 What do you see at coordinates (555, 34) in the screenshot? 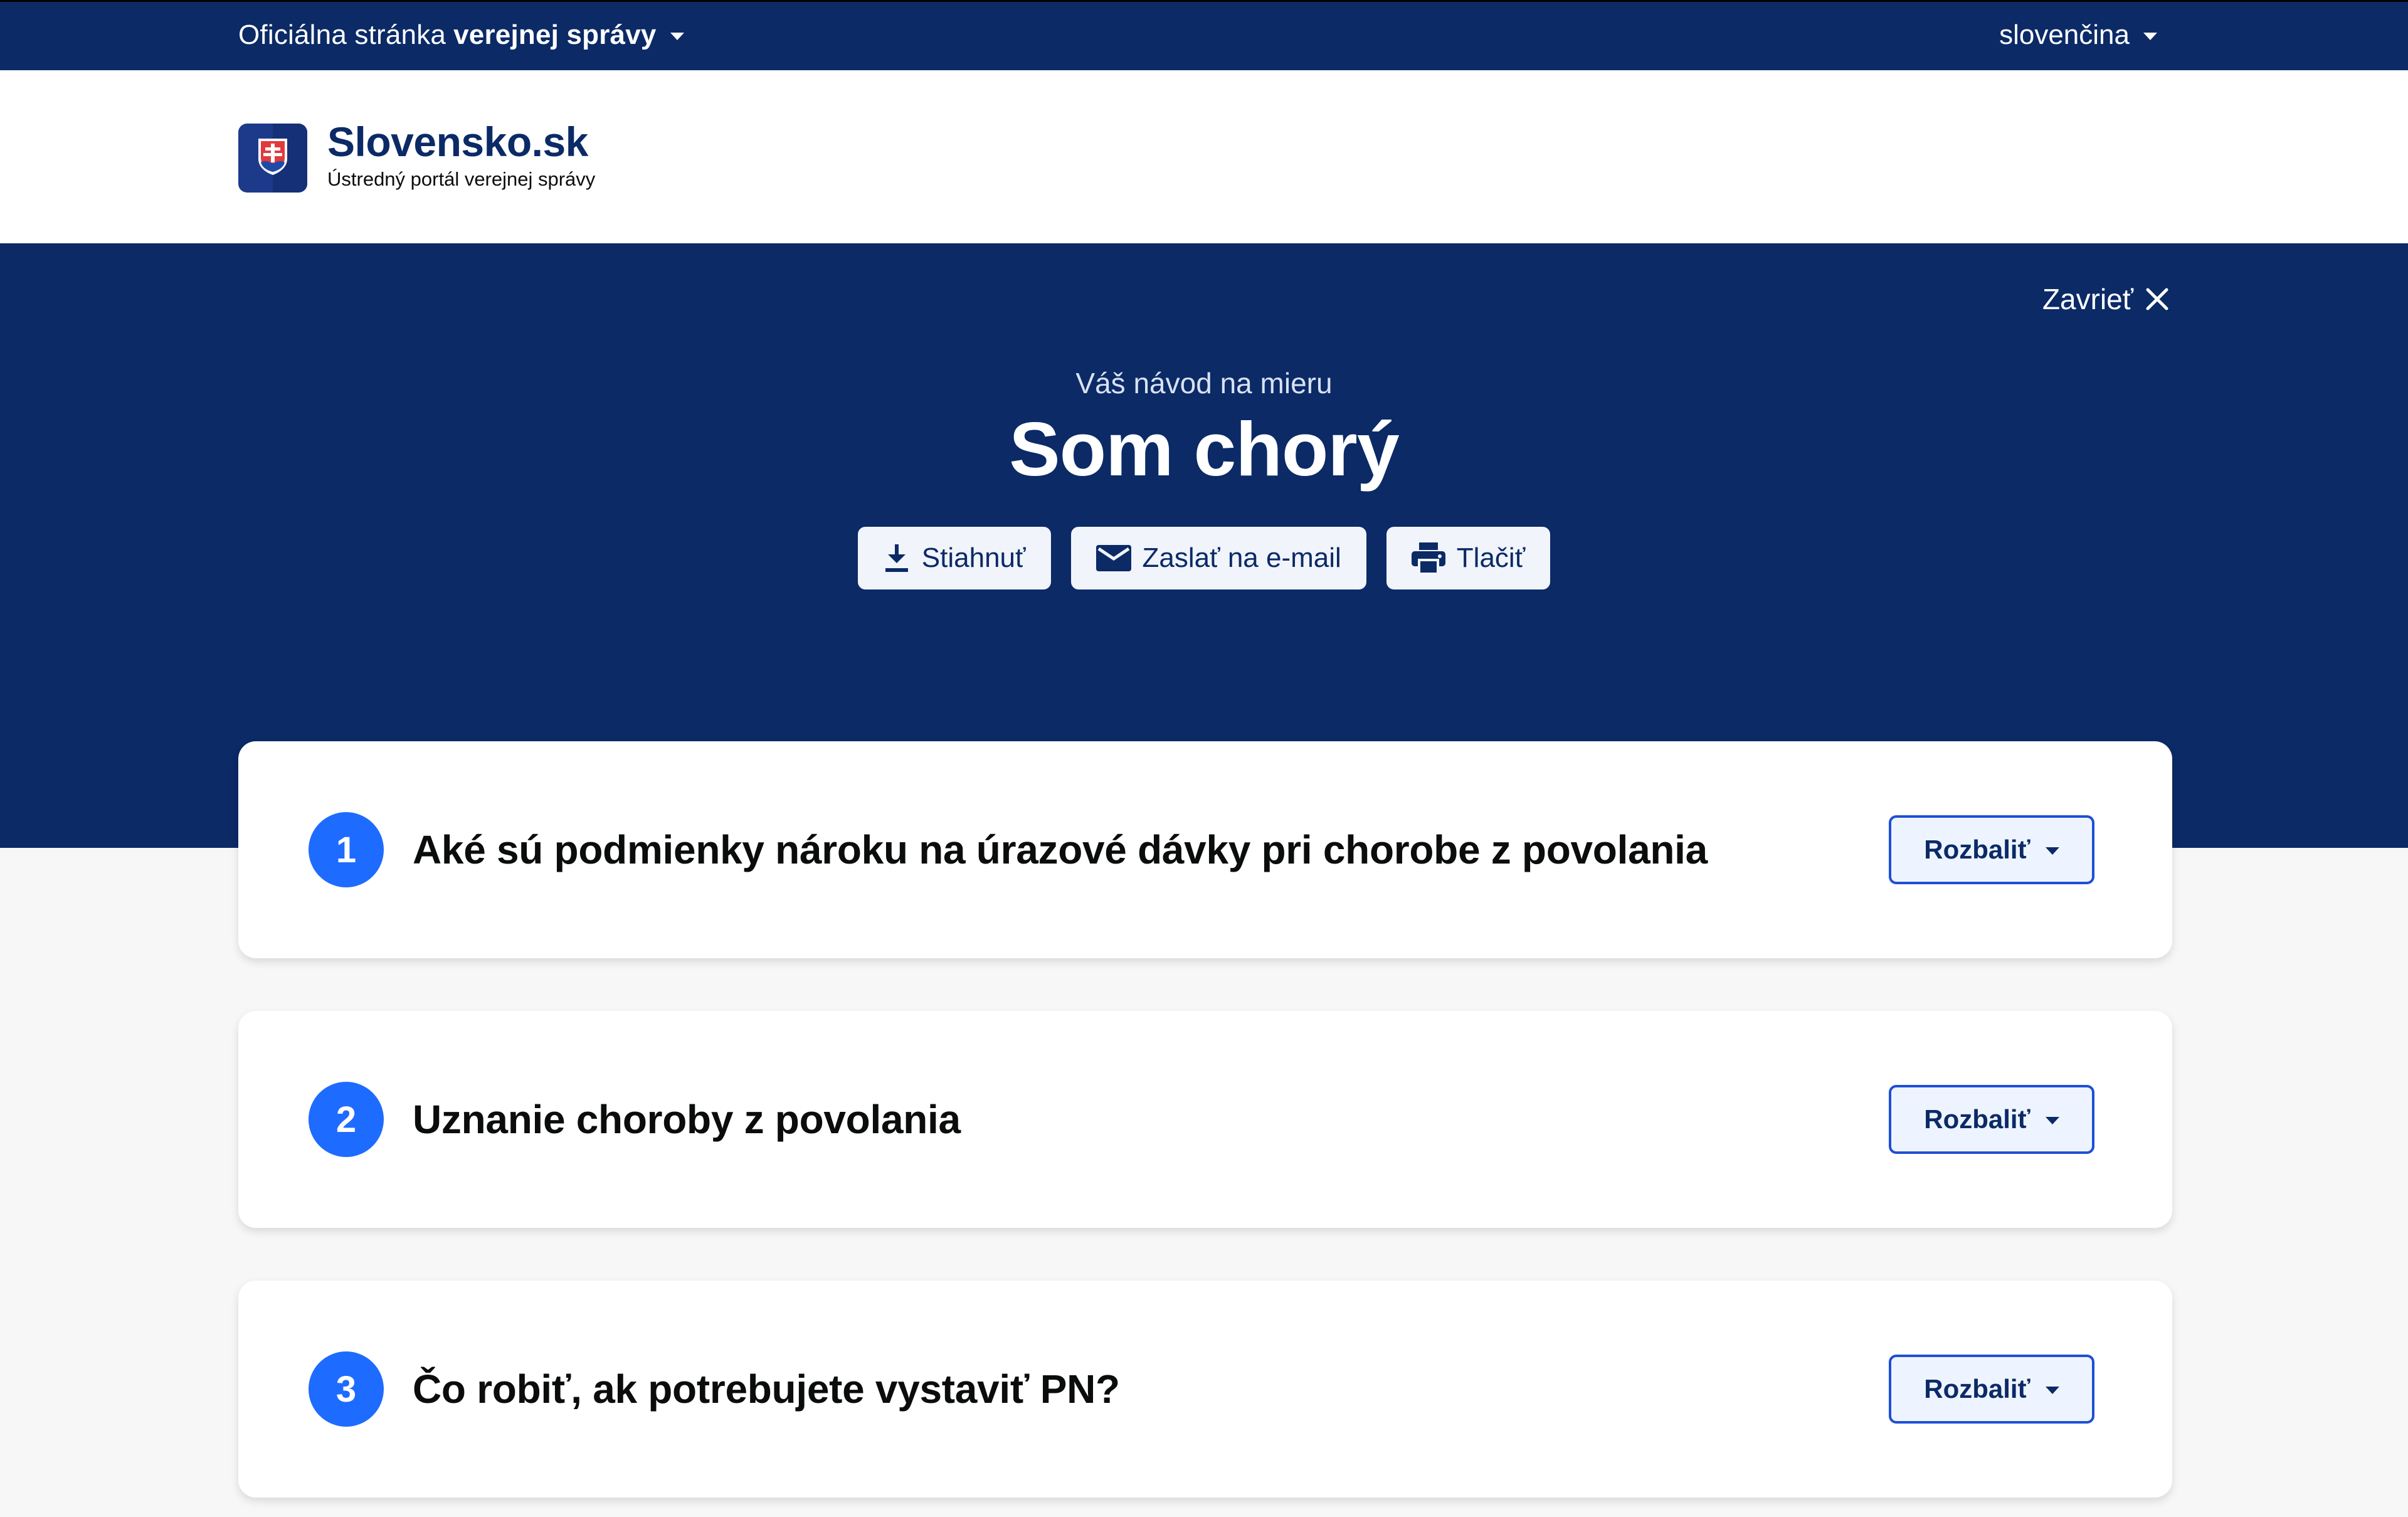
I see `official-bold: verejnej správy` at bounding box center [555, 34].